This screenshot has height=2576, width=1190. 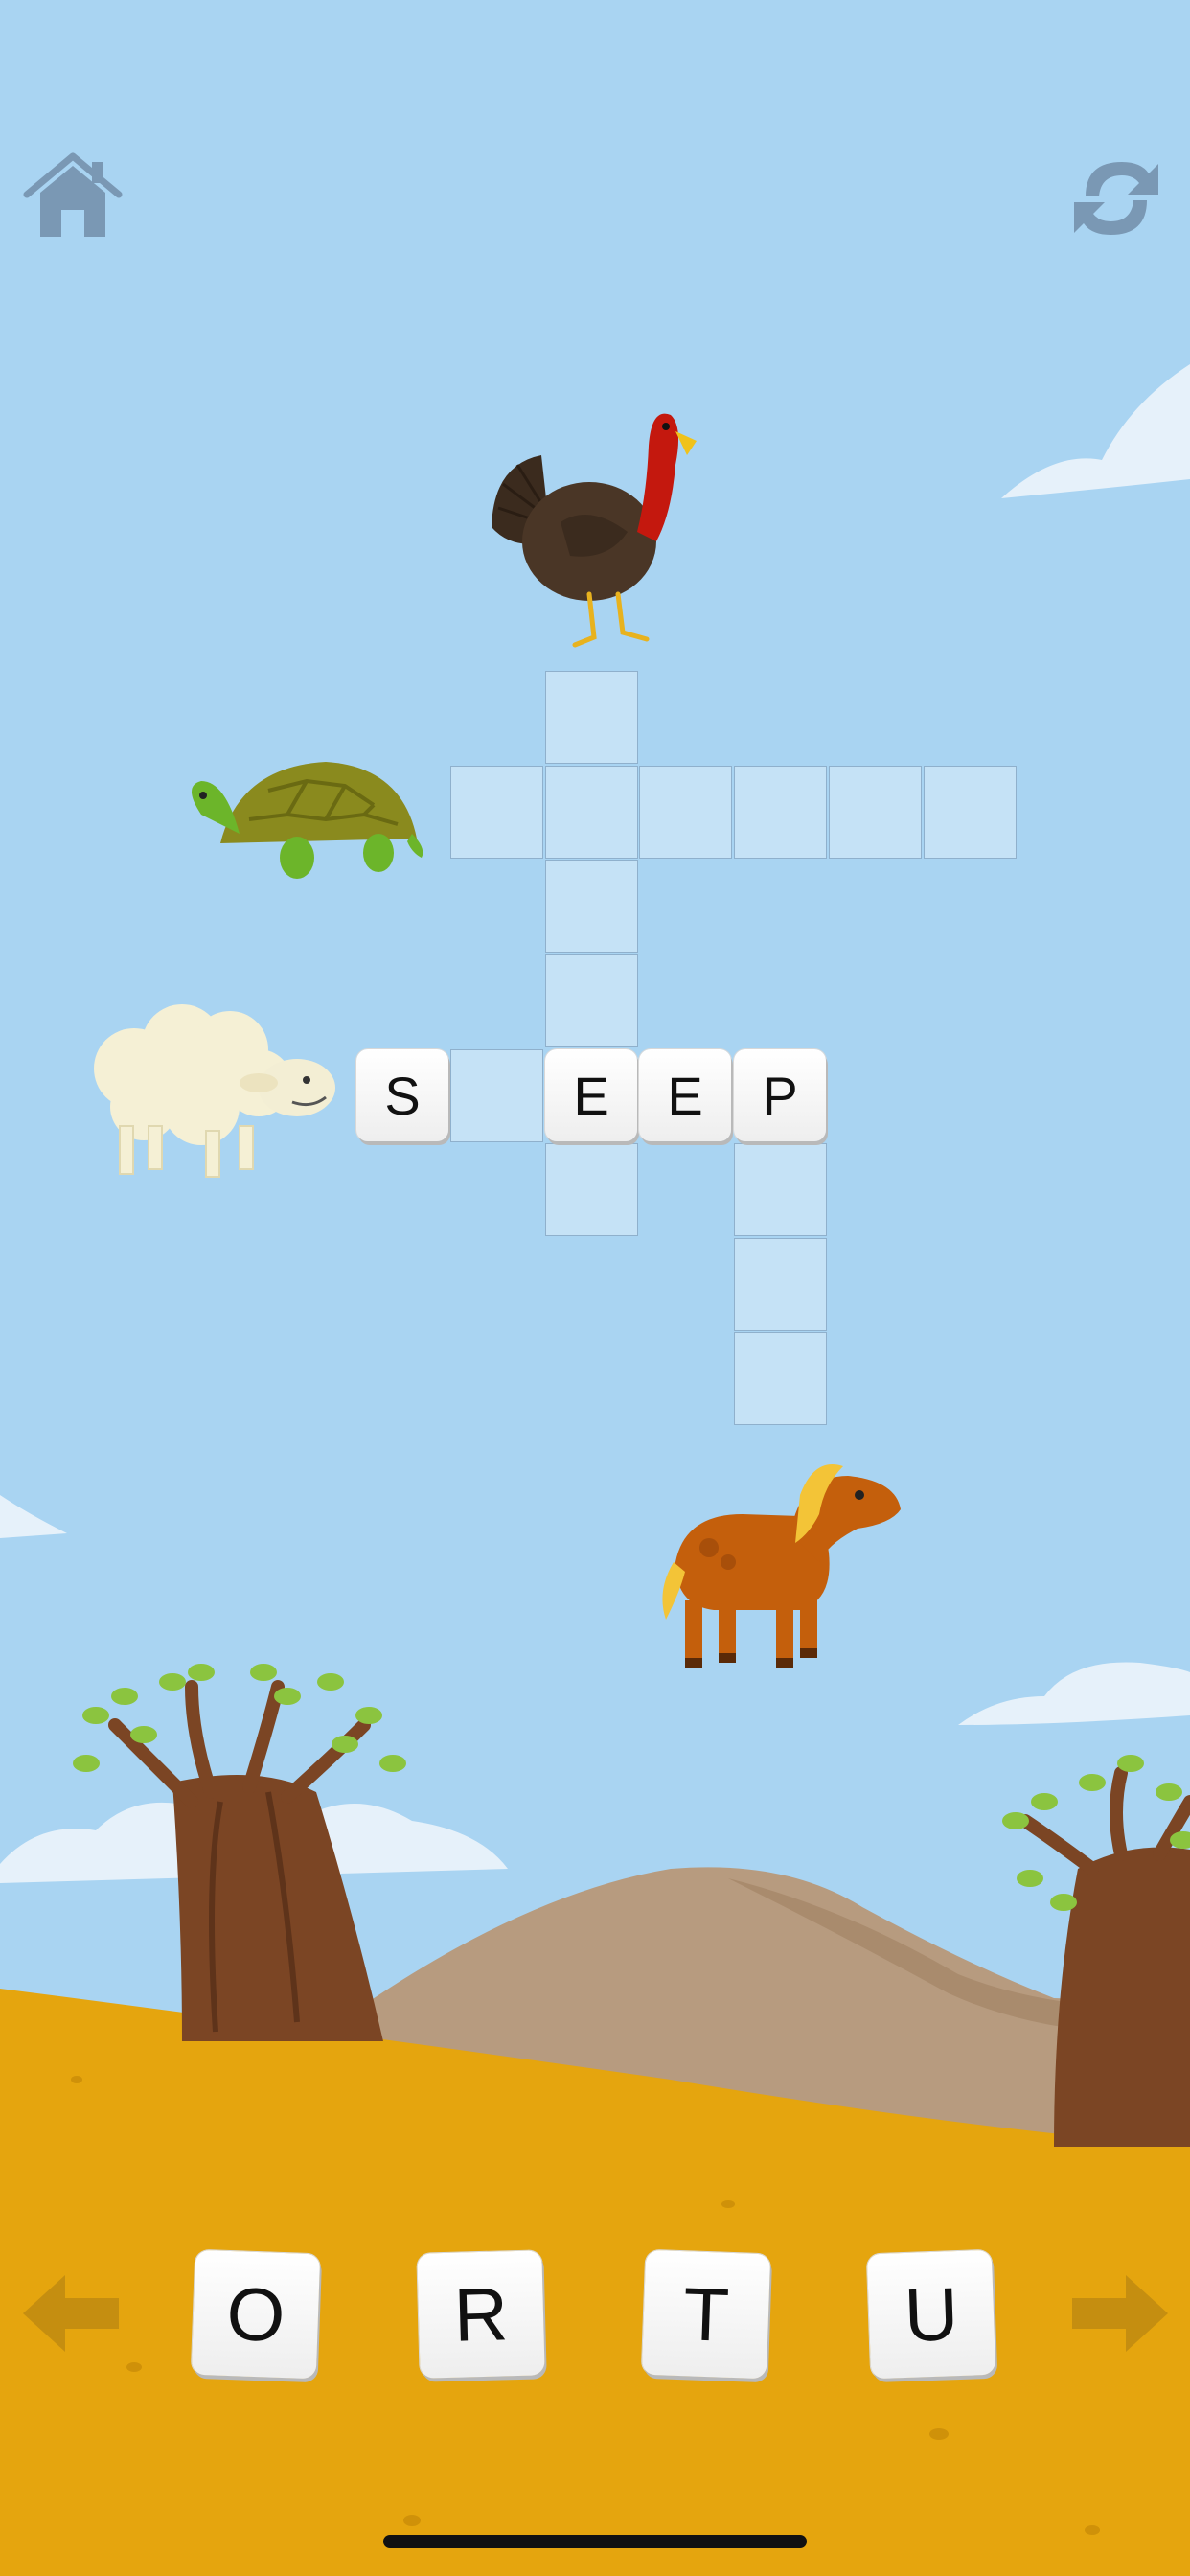 What do you see at coordinates (1120, 2313) in the screenshot?
I see `arrow-right-icon` at bounding box center [1120, 2313].